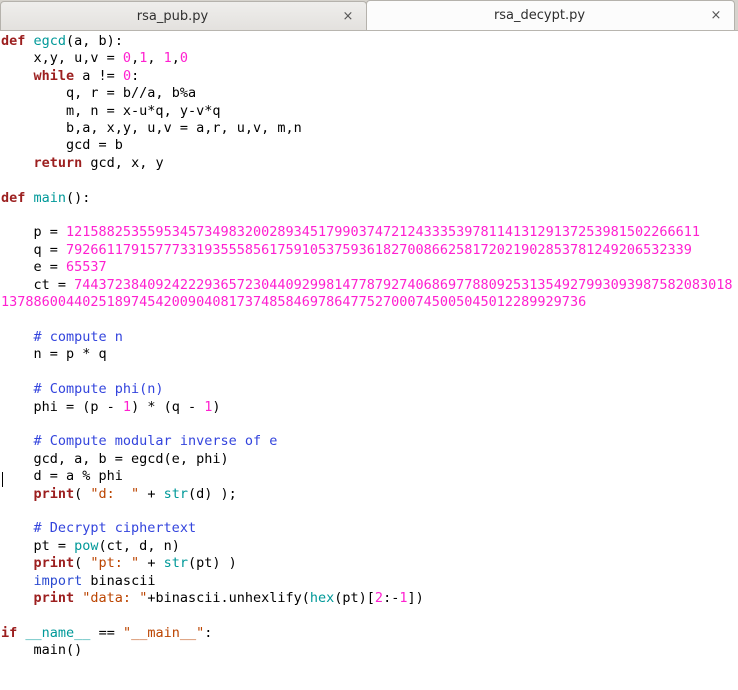  What do you see at coordinates (50, 41) in the screenshot?
I see `function-name-egcd: egcd` at bounding box center [50, 41].